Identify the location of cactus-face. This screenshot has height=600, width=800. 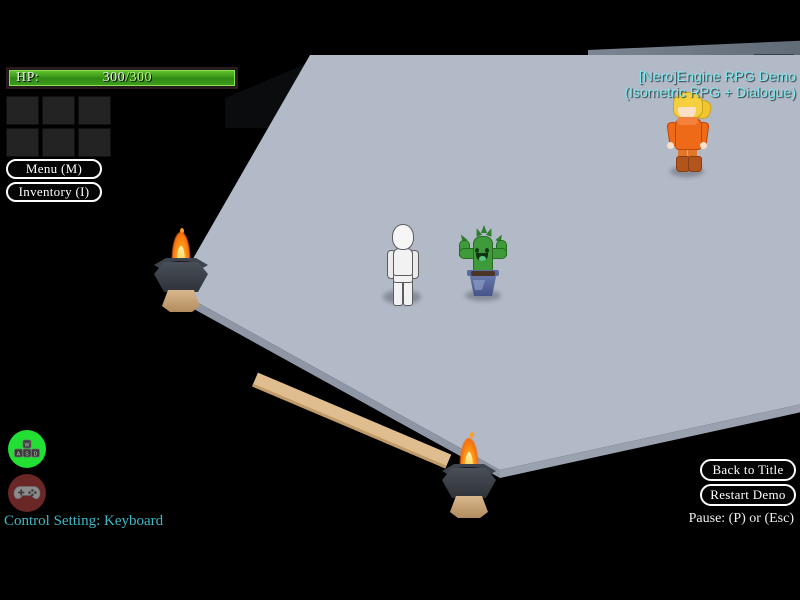
(482, 254).